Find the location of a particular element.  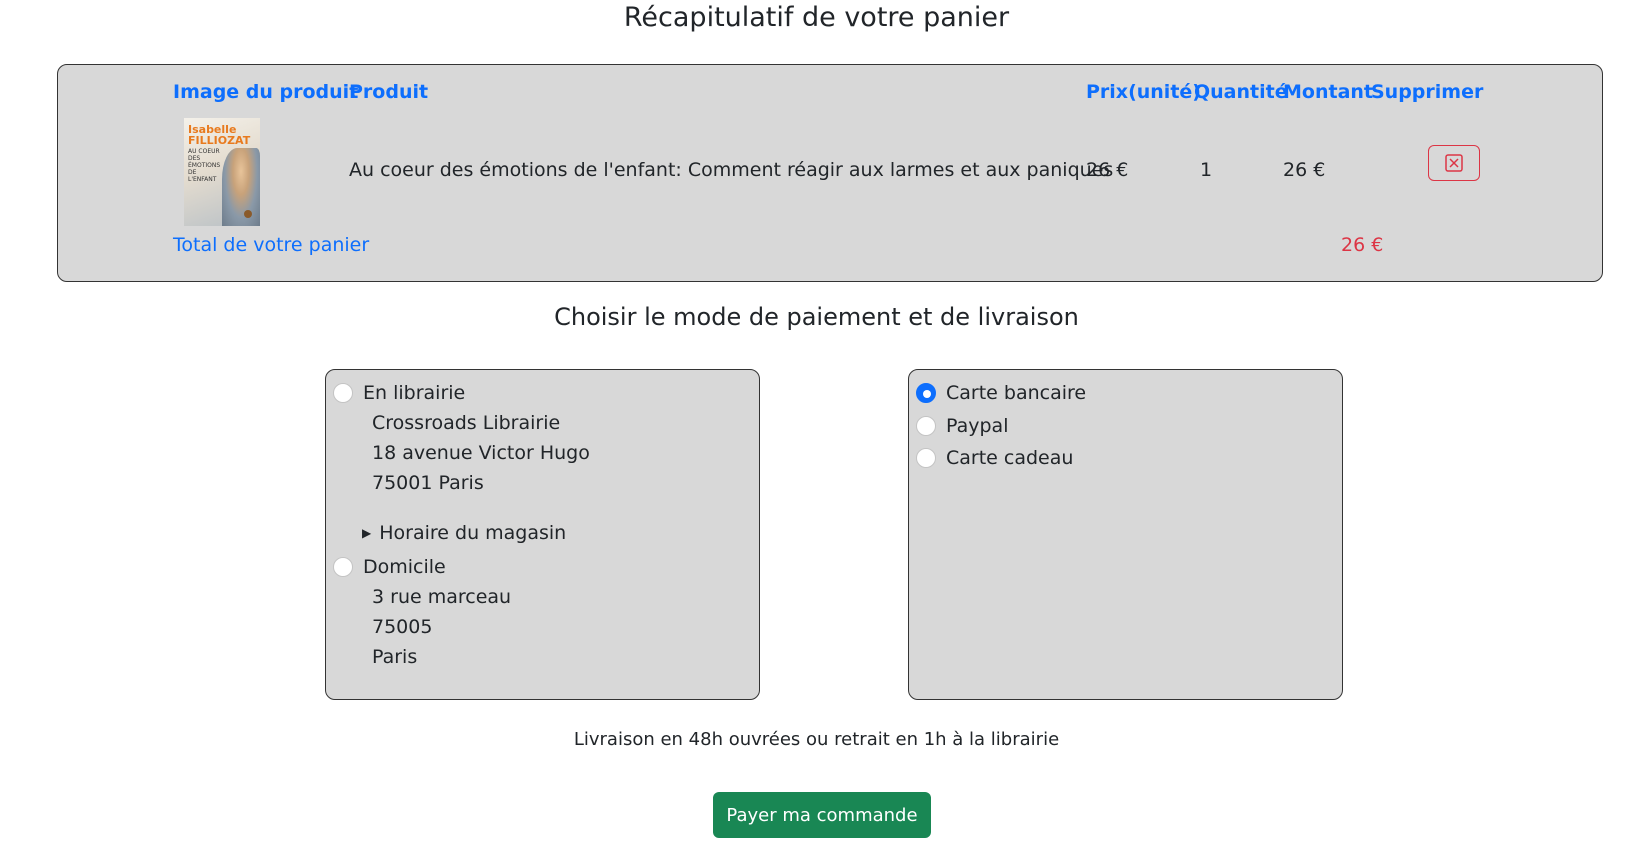

cover-illustration is located at coordinates (241, 187).